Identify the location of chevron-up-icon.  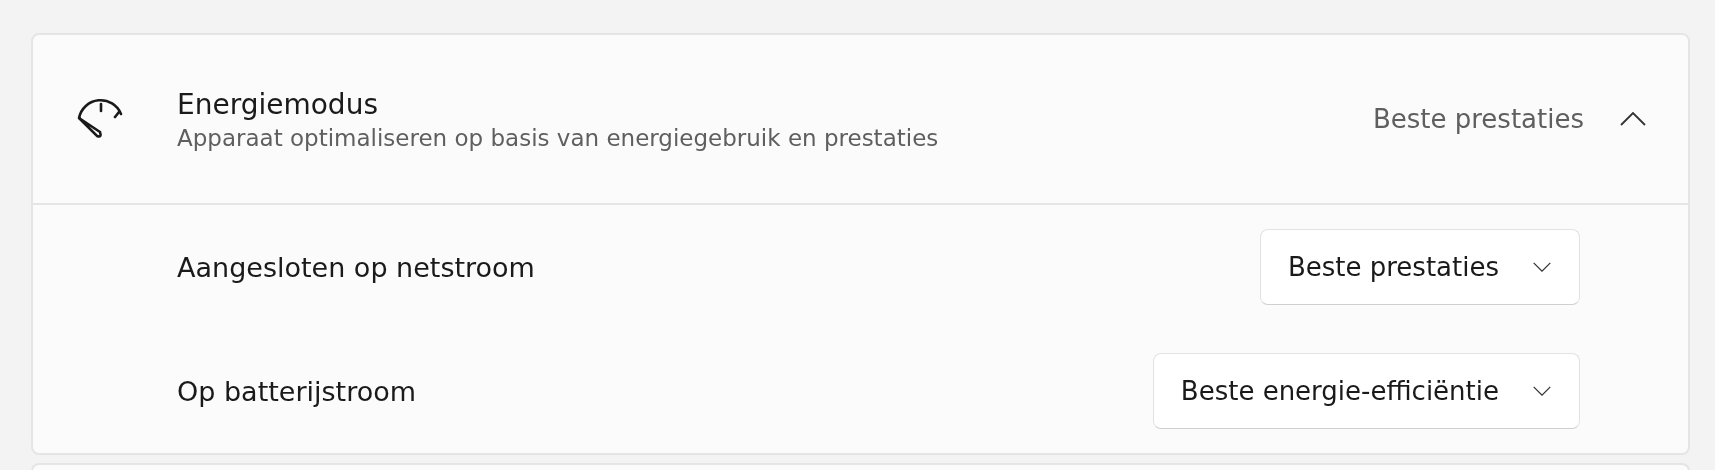
(1633, 119).